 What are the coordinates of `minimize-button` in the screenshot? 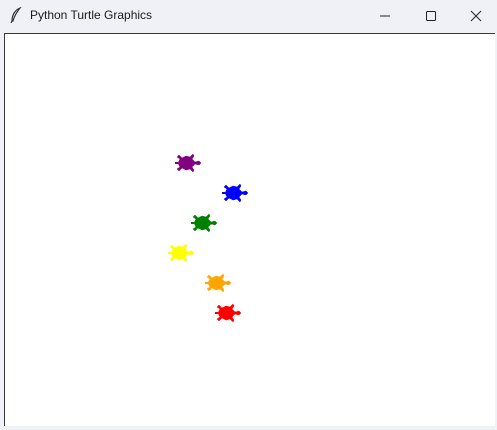 It's located at (385, 16).